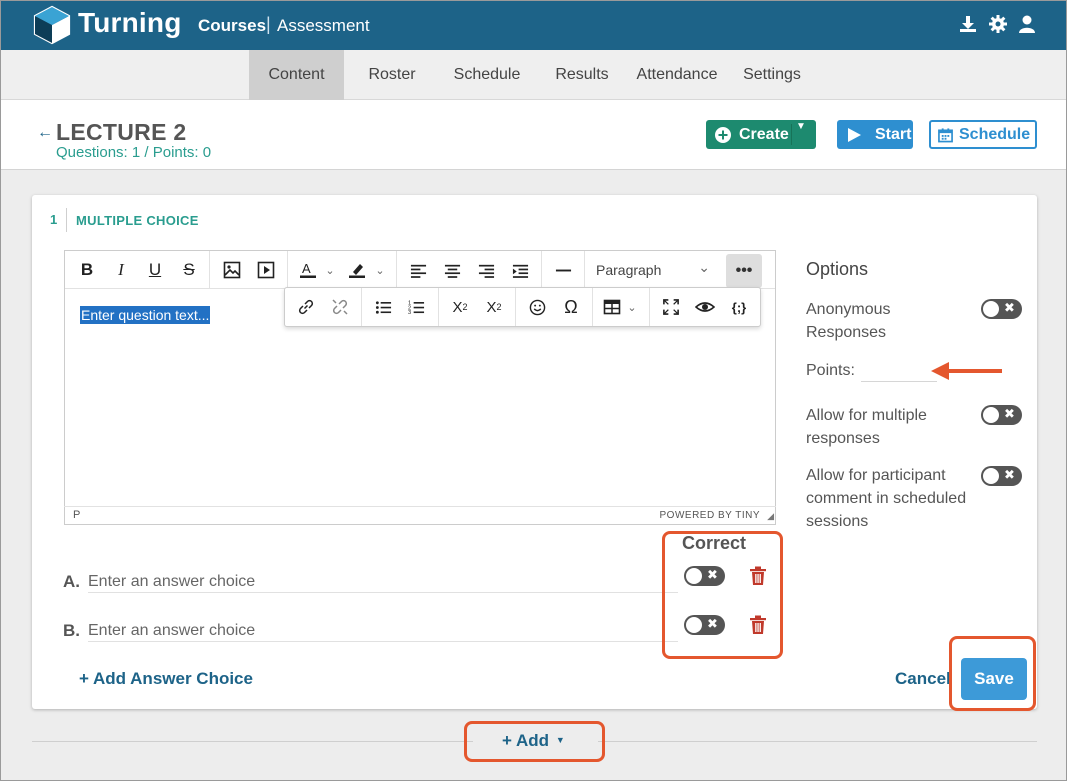 The height and width of the screenshot is (781, 1067). What do you see at coordinates (582, 75) in the screenshot?
I see `tab-results: Results` at bounding box center [582, 75].